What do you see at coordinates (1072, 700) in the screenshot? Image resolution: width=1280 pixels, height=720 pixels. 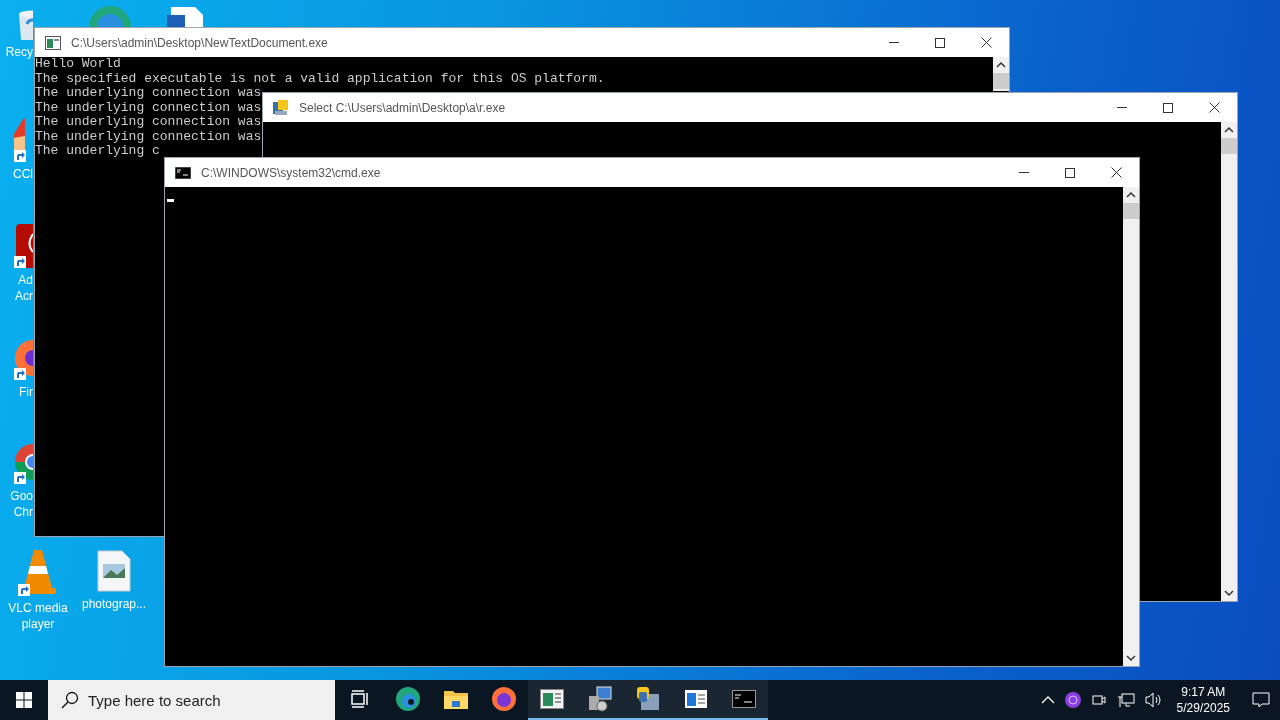 I see `tray-app-icon` at bounding box center [1072, 700].